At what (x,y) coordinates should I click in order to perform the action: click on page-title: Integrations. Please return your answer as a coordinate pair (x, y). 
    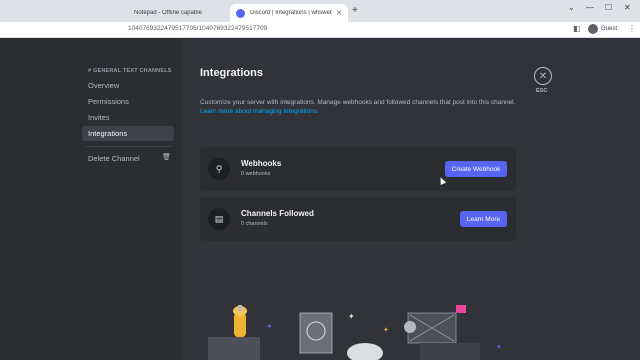
    Looking at the image, I should click on (231, 73).